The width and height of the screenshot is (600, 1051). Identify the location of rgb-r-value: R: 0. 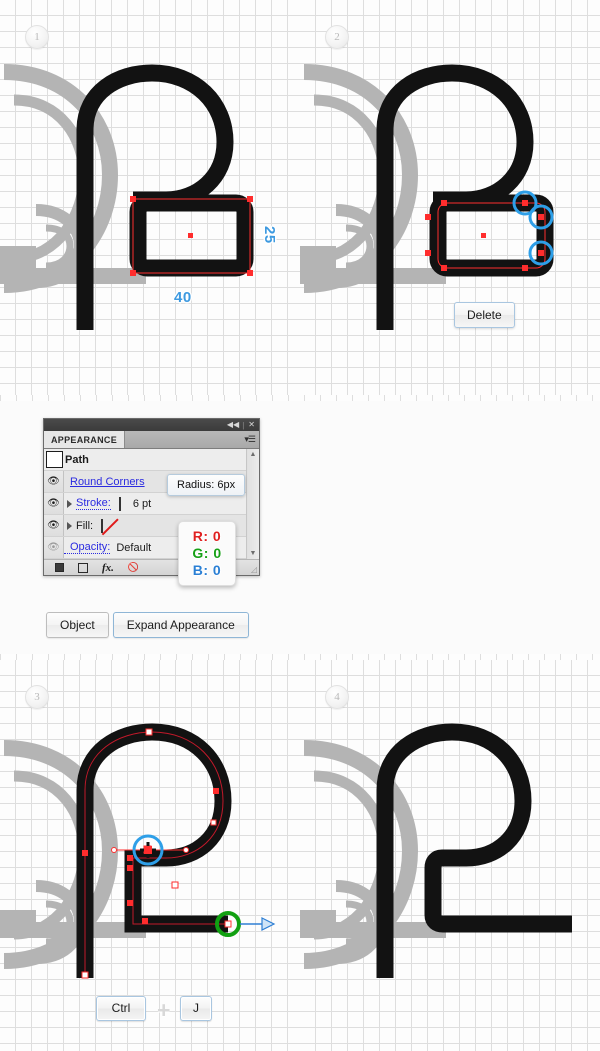
(207, 536).